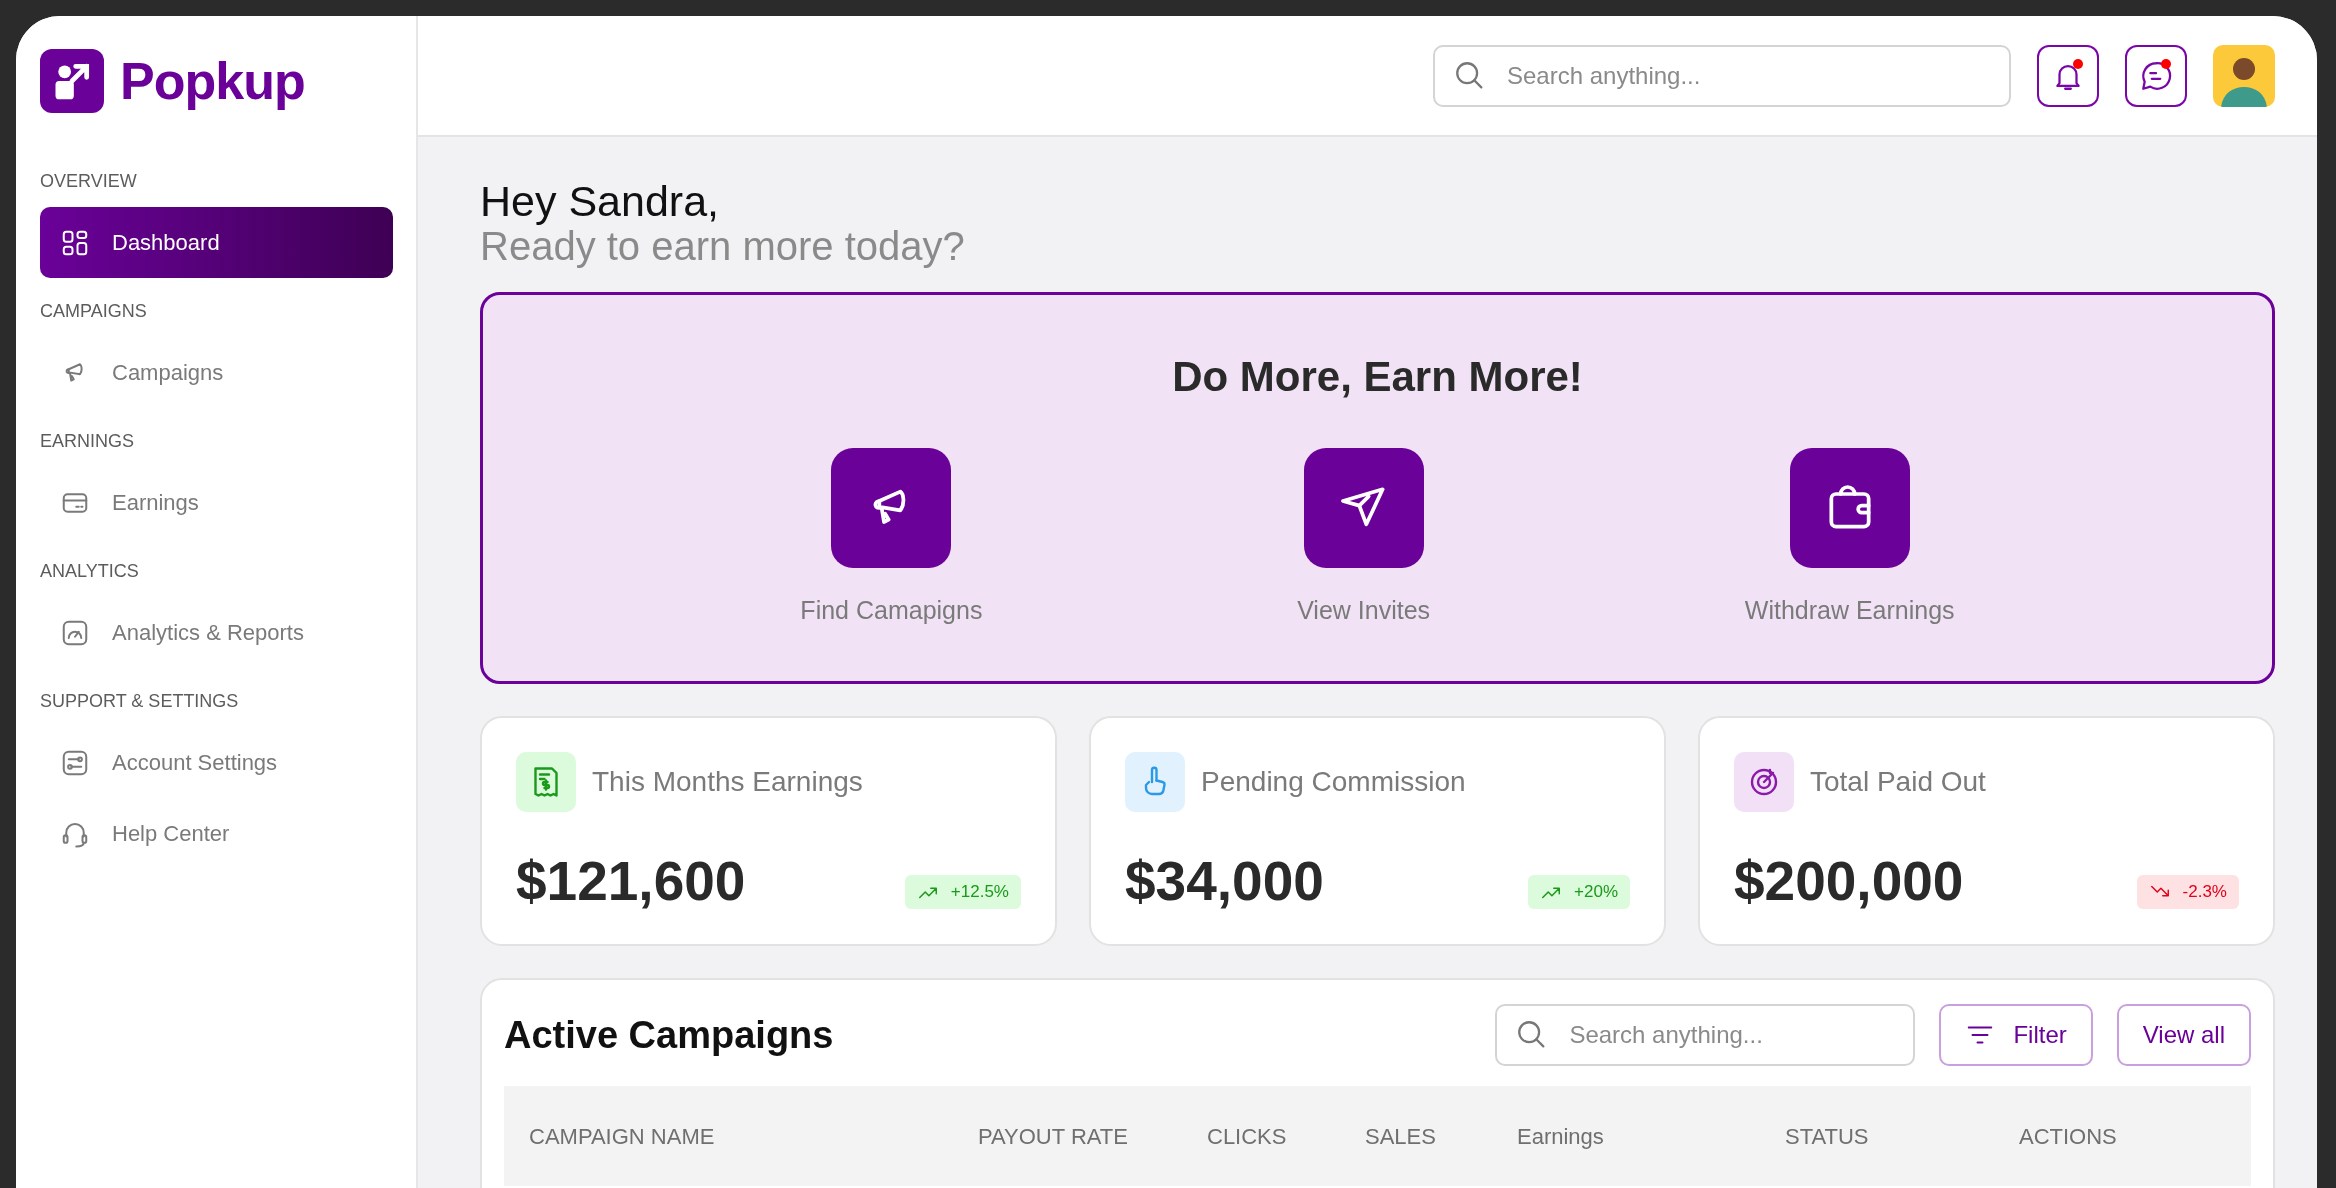 The image size is (2336, 1188). I want to click on nav-item: Help Center, so click(216, 833).